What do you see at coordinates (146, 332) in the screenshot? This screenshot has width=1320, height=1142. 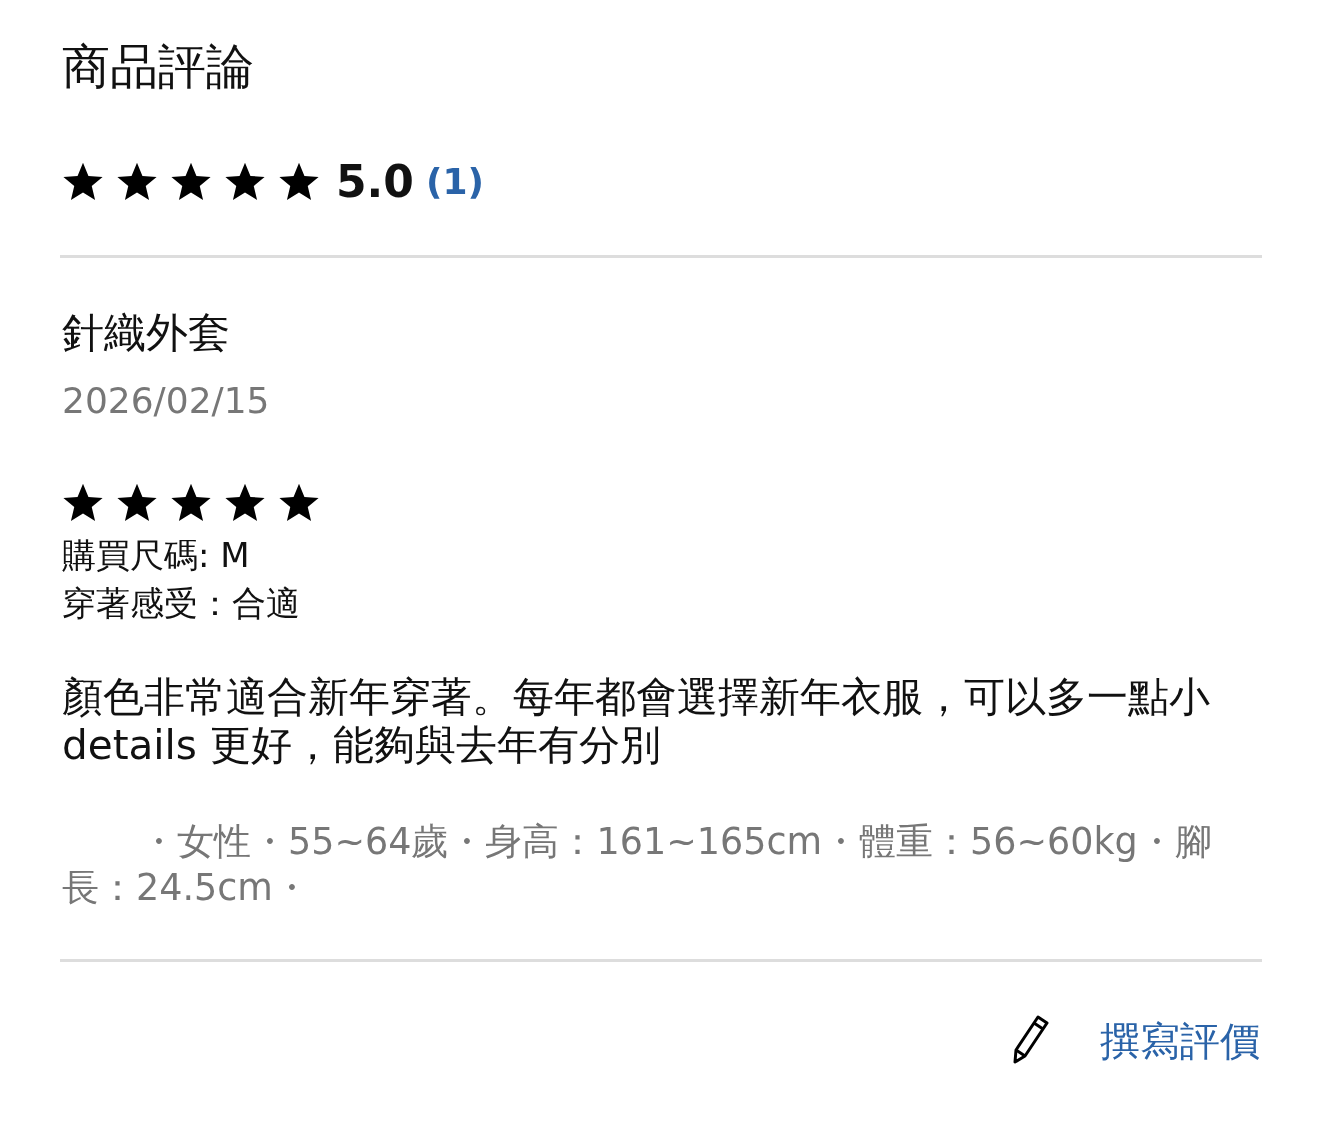 I see `product-name: 針織外套` at bounding box center [146, 332].